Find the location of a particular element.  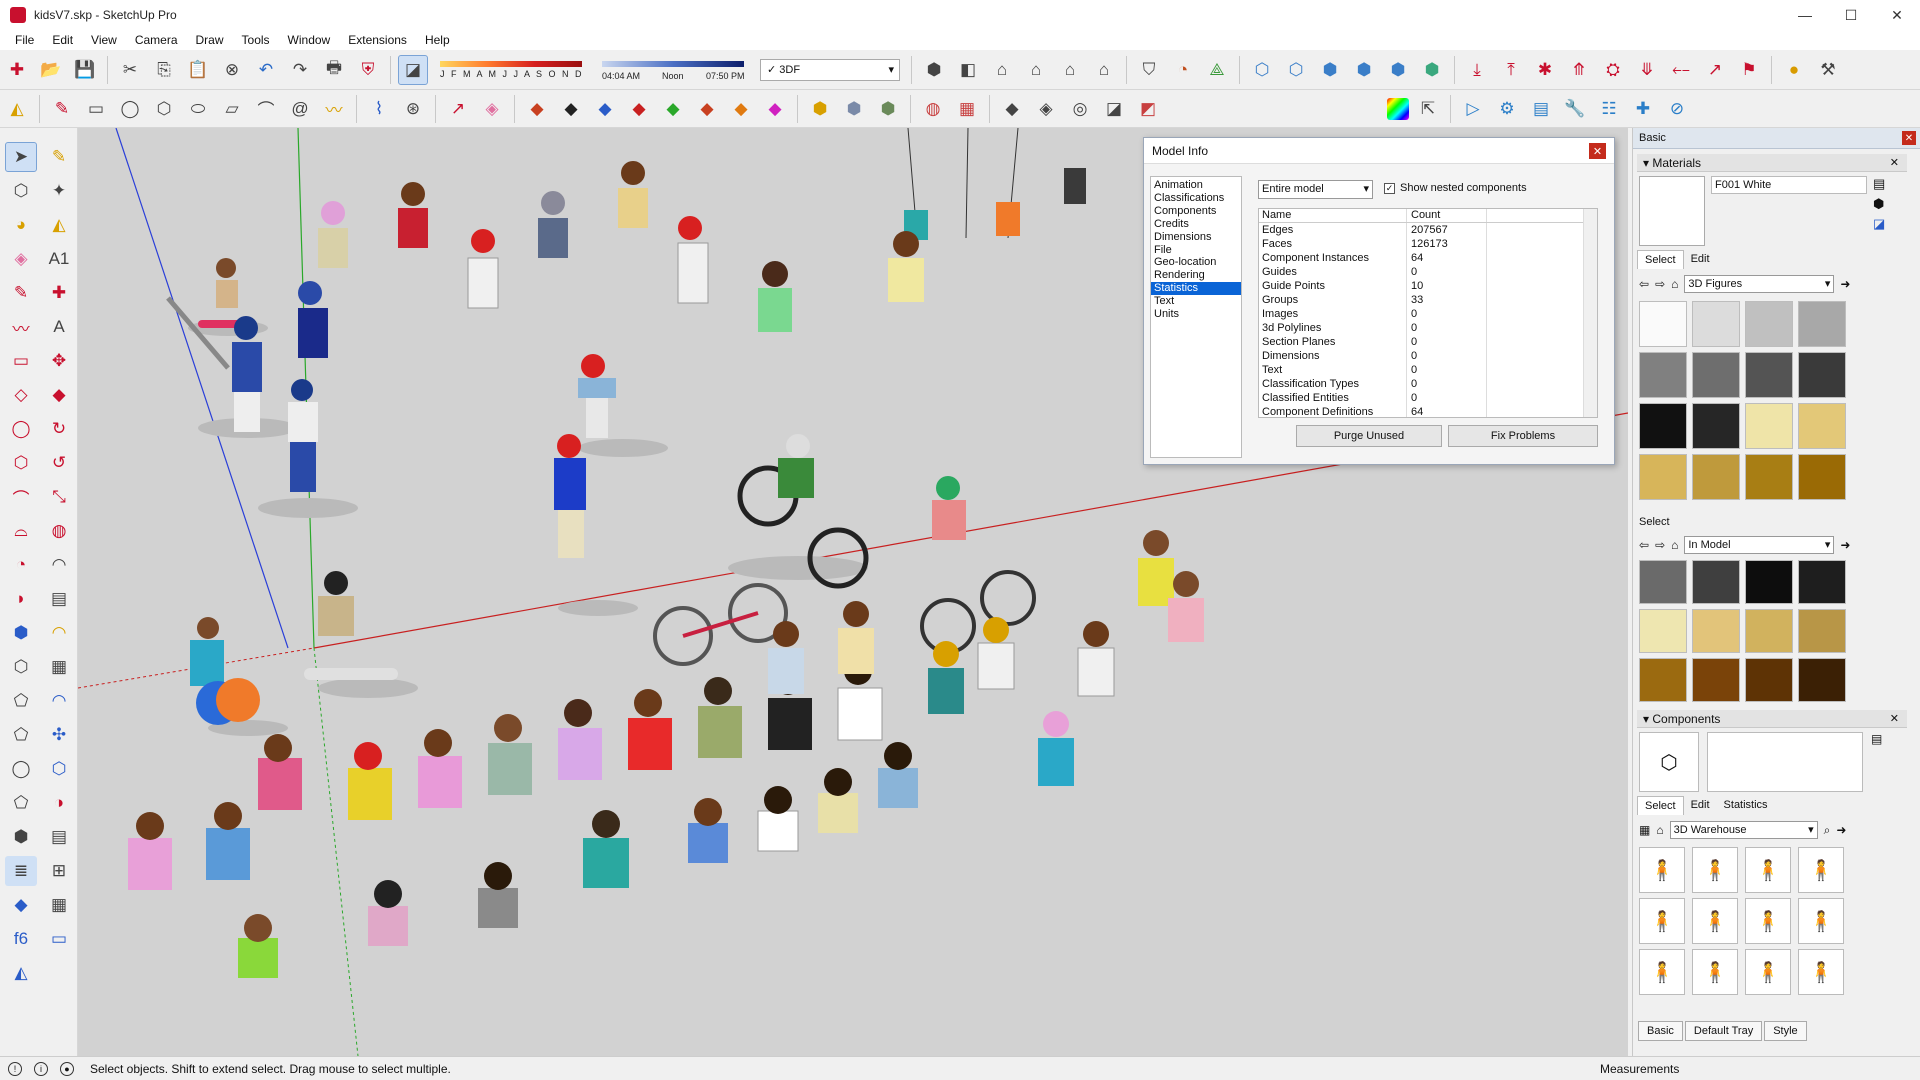

purge-unused-button: Purge Unused is located at coordinates (1369, 436).